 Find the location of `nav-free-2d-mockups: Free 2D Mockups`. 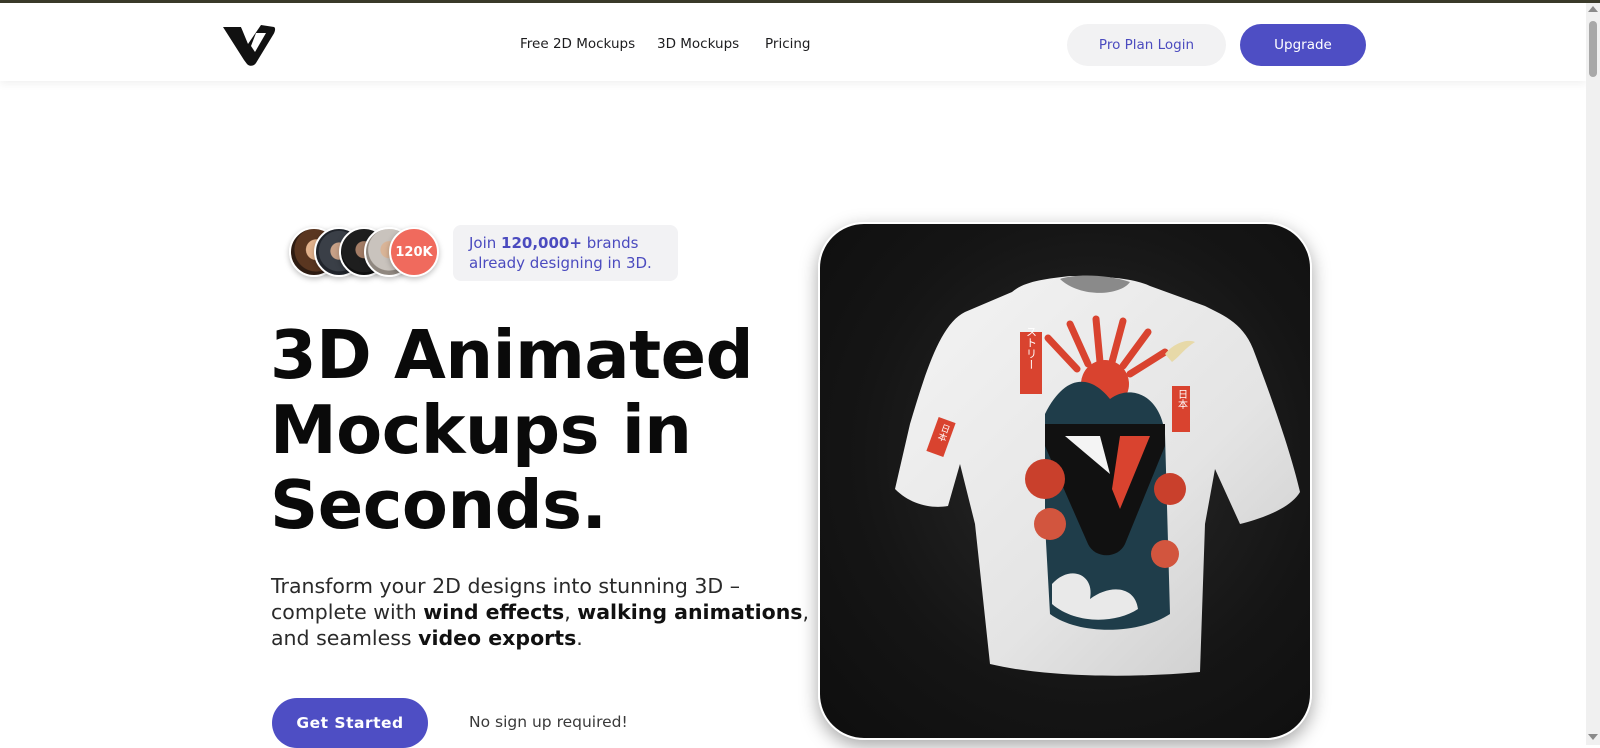

nav-free-2d-mockups: Free 2D Mockups is located at coordinates (577, 44).